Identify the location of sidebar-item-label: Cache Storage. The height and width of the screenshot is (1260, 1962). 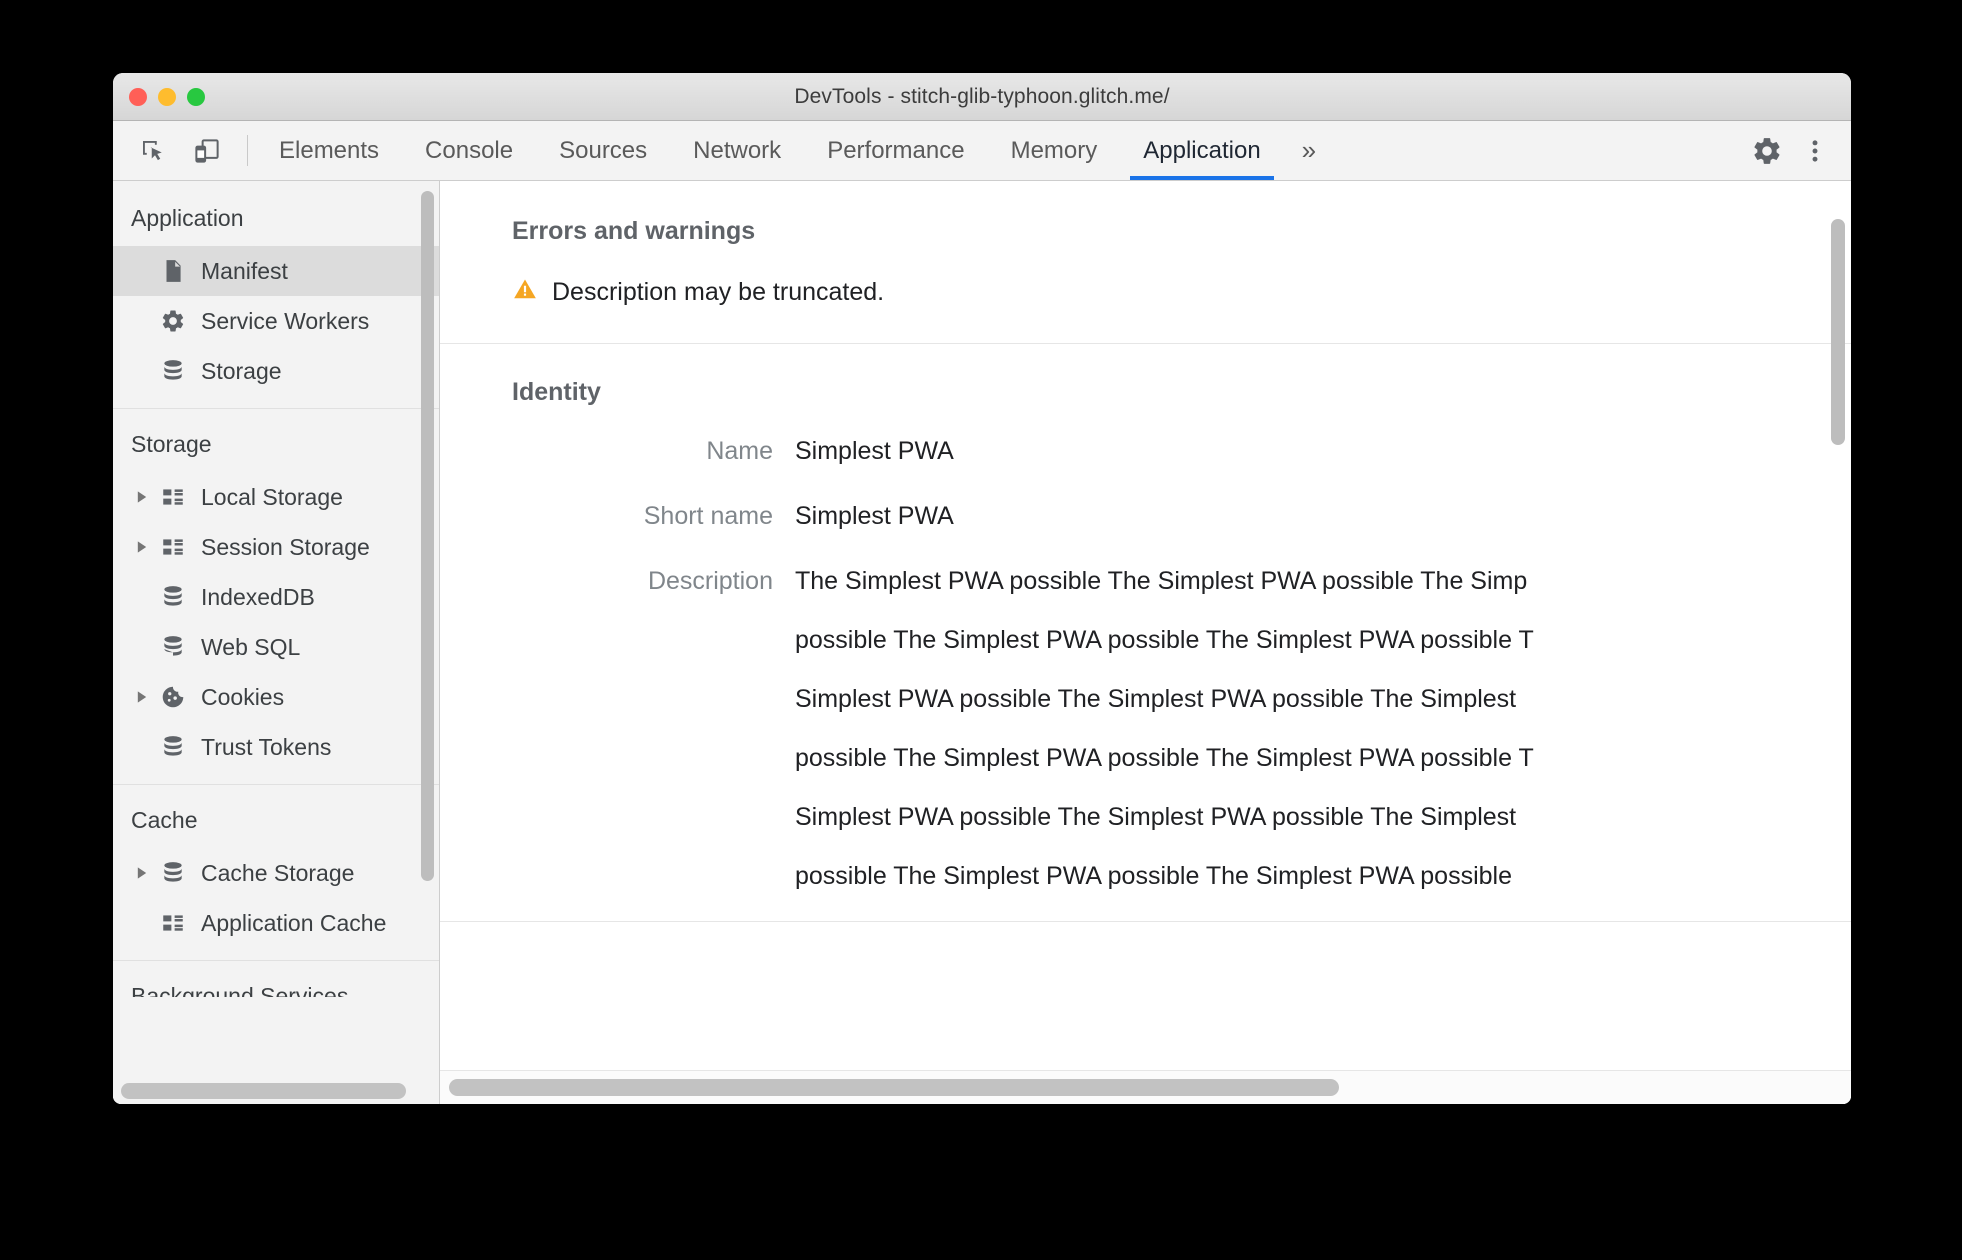
(278, 872).